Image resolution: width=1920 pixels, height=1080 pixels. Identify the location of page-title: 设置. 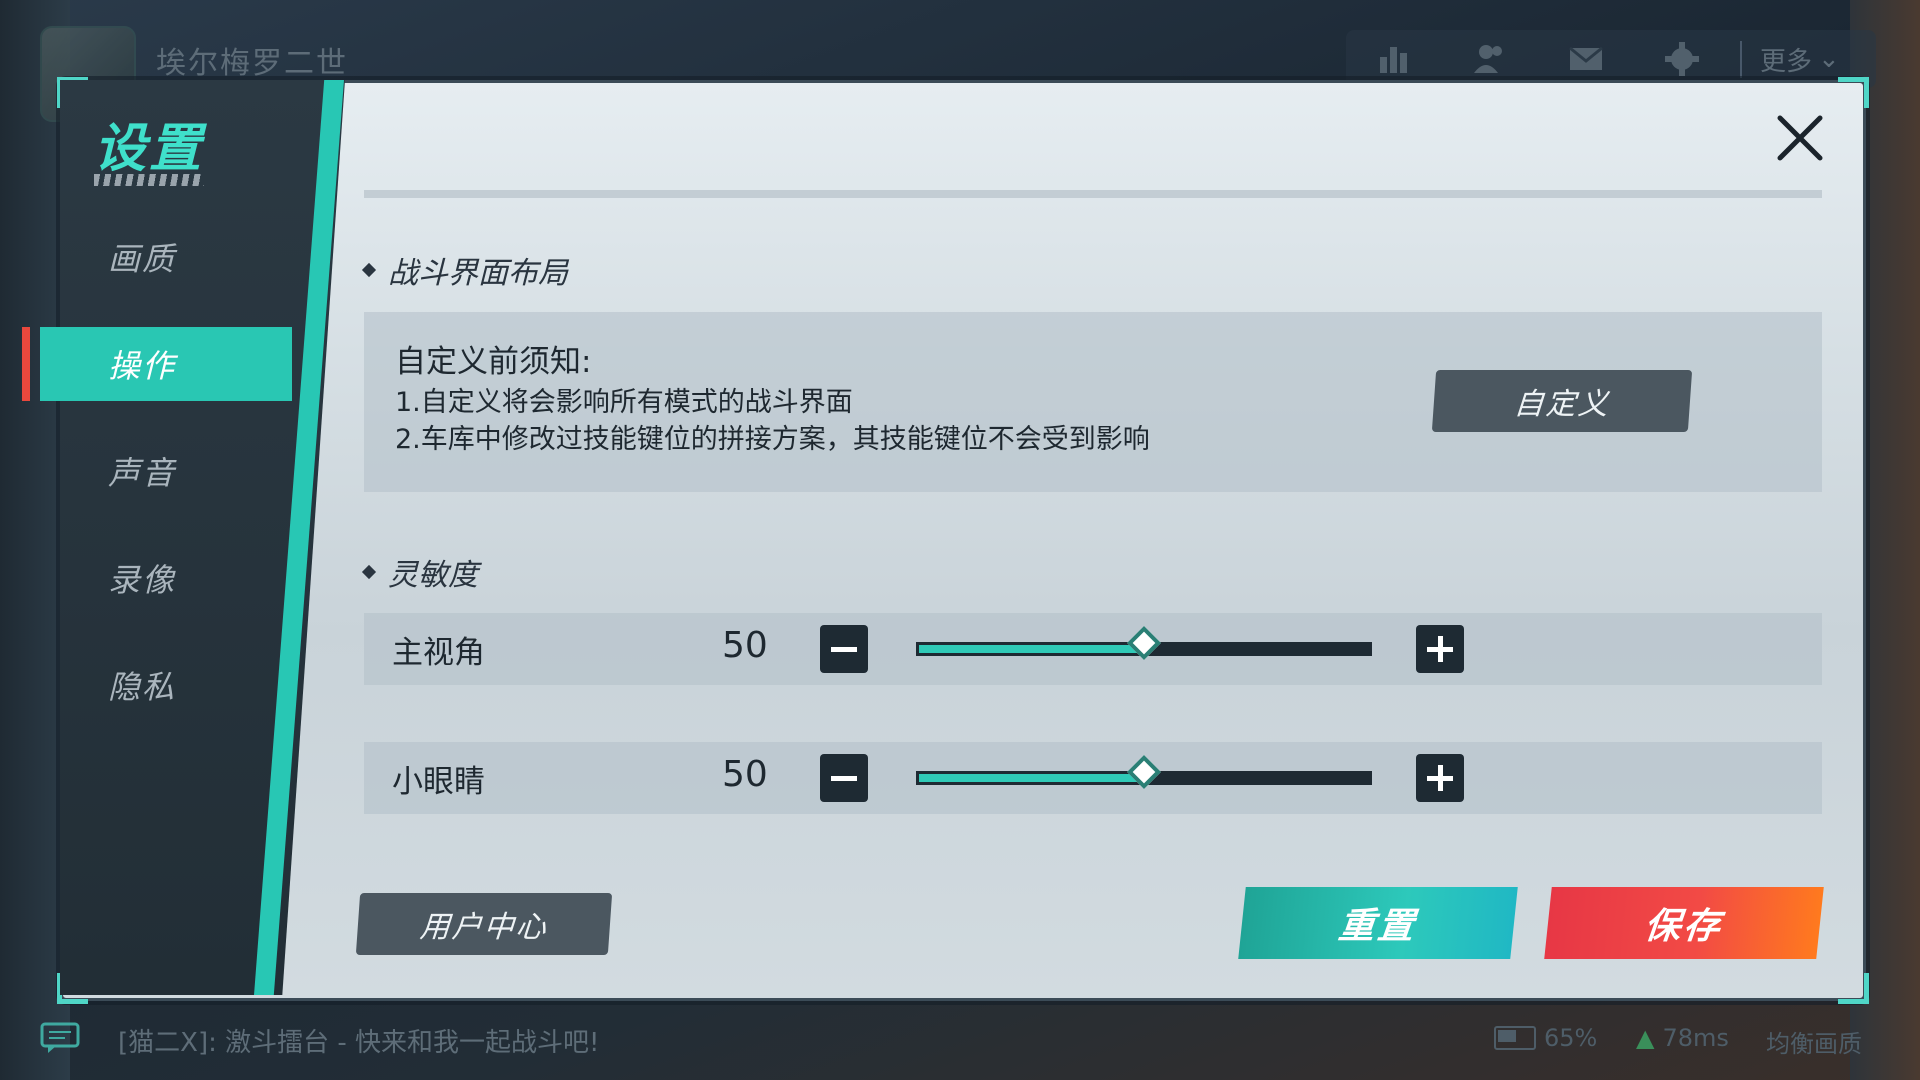
(149, 149).